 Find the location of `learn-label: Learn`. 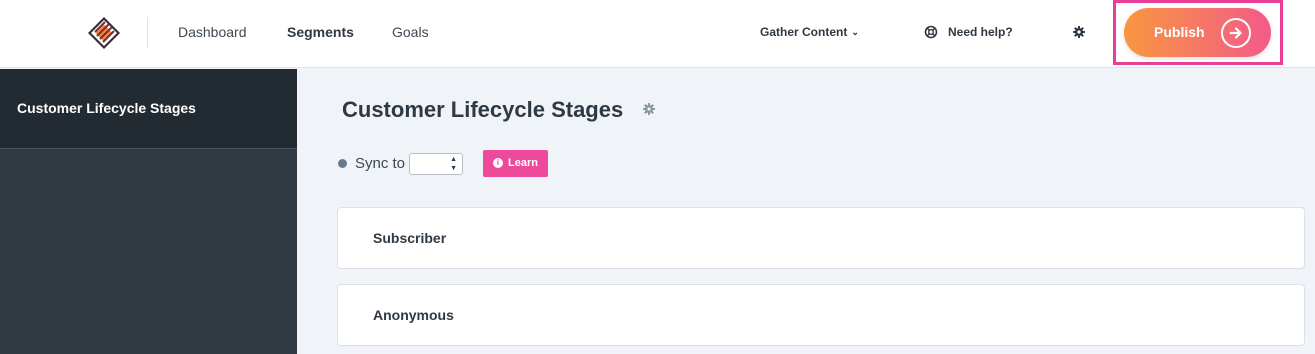

learn-label: Learn is located at coordinates (523, 163).